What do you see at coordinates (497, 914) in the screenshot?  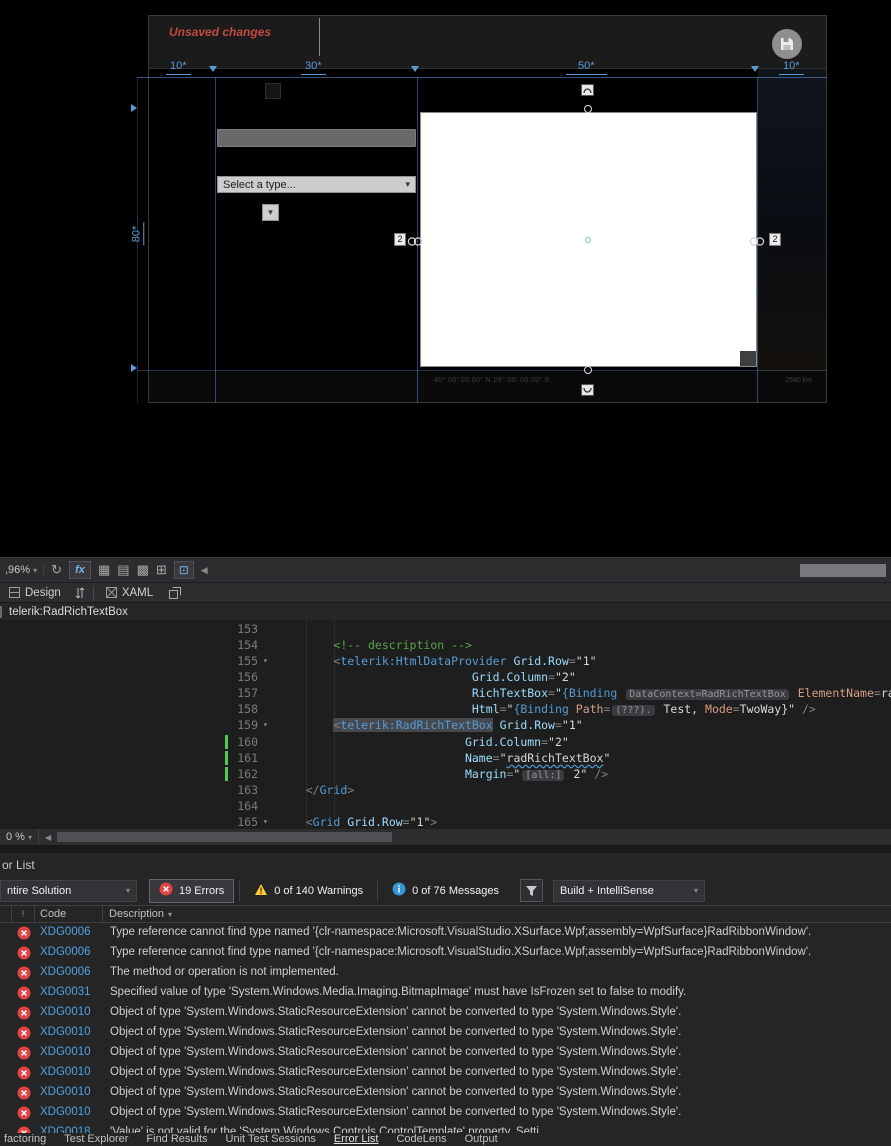 I see `description-column-header: Description ▾` at bounding box center [497, 914].